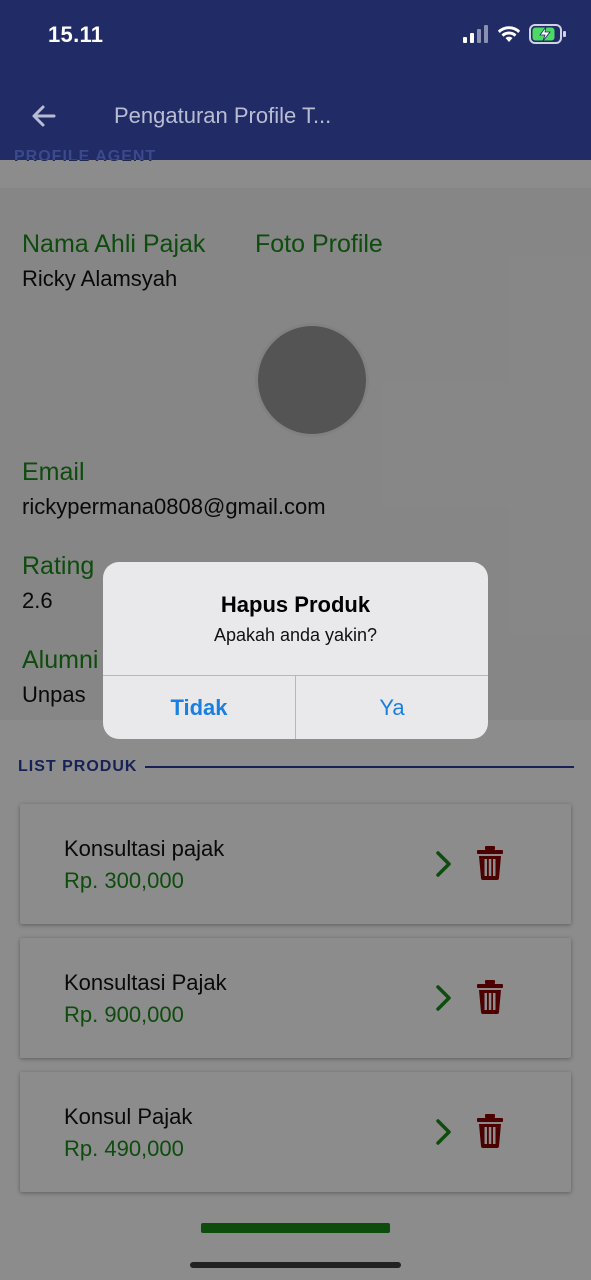 The height and width of the screenshot is (1280, 591). What do you see at coordinates (295, 650) in the screenshot?
I see `delete-confirm-dialog: Hapus Produk Apakah anda yakin? Tidak Ya` at bounding box center [295, 650].